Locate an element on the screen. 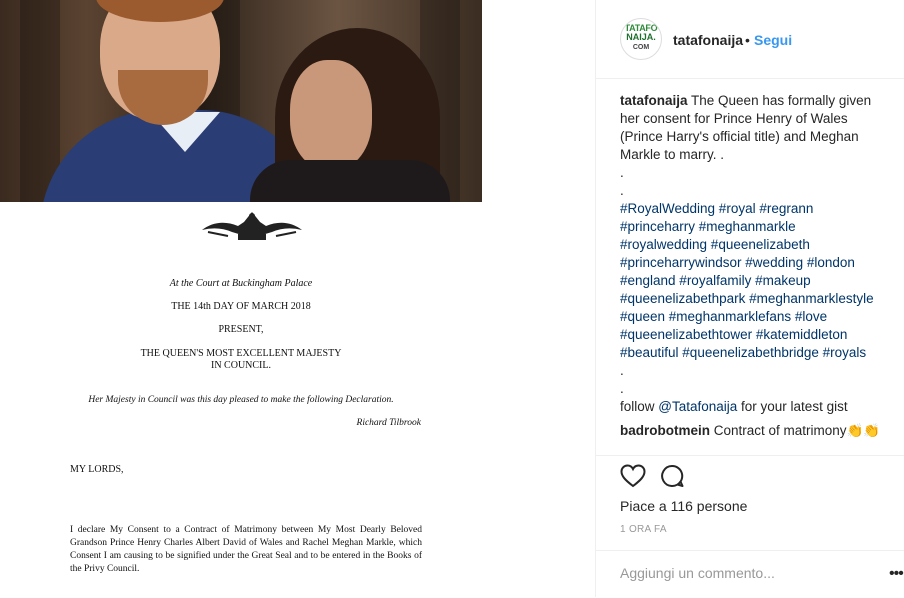  comment-username-link: badrobotmein is located at coordinates (665, 430).